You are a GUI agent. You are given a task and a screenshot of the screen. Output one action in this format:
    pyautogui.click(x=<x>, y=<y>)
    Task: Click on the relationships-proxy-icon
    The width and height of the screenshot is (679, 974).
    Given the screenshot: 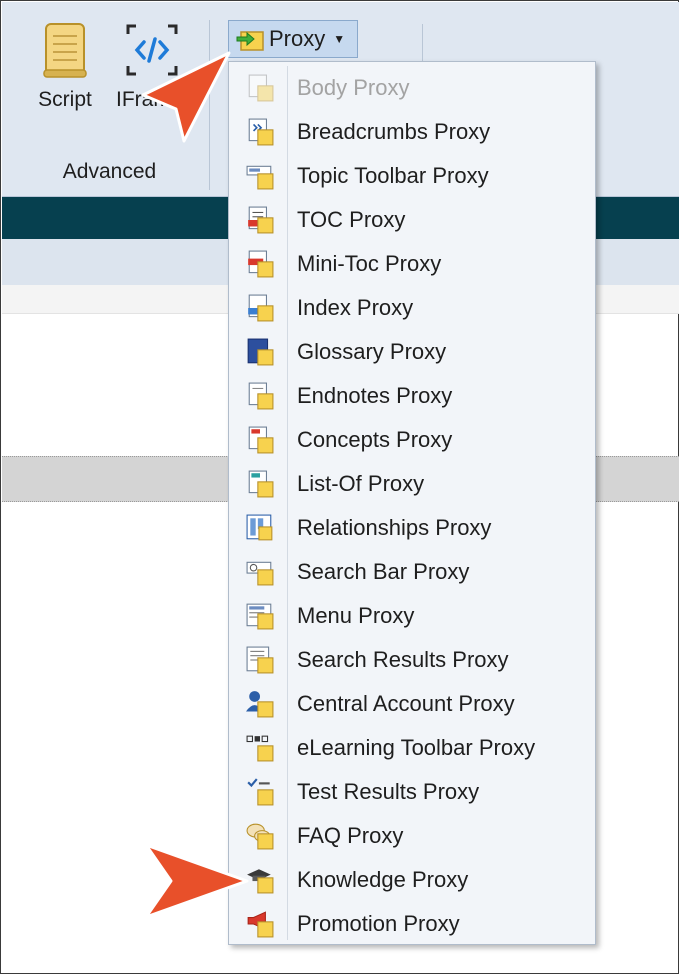 What is the action you would take?
    pyautogui.click(x=260, y=528)
    